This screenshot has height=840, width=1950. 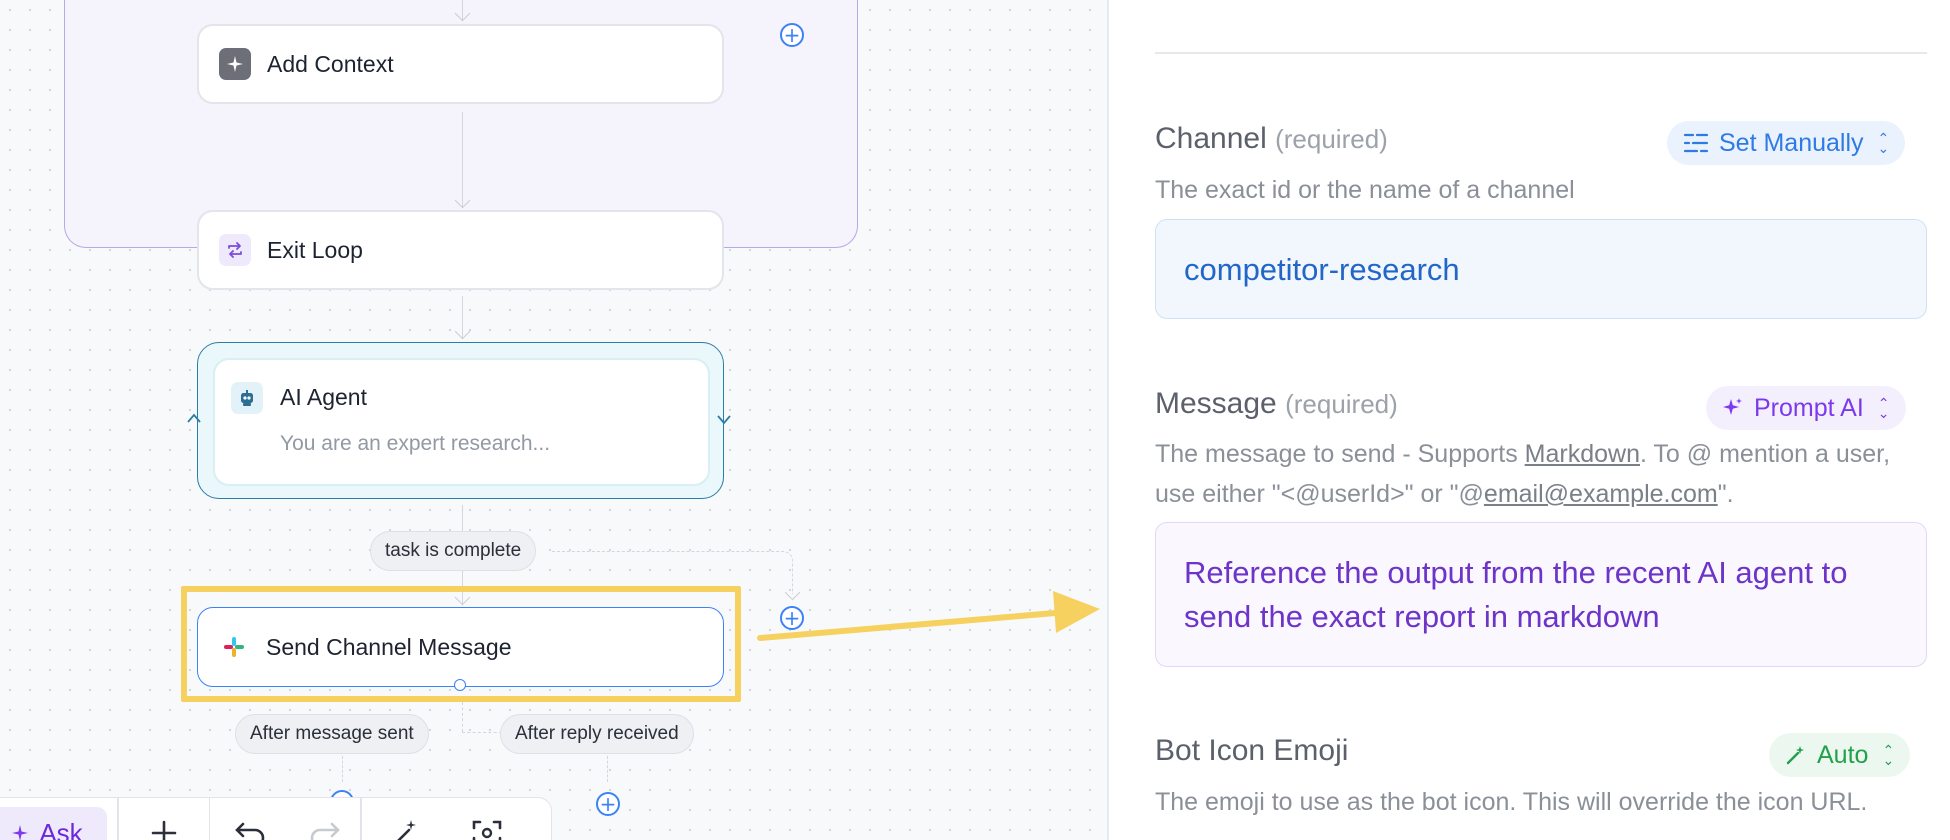 I want to click on field-label-text: Channel, so click(x=1211, y=138).